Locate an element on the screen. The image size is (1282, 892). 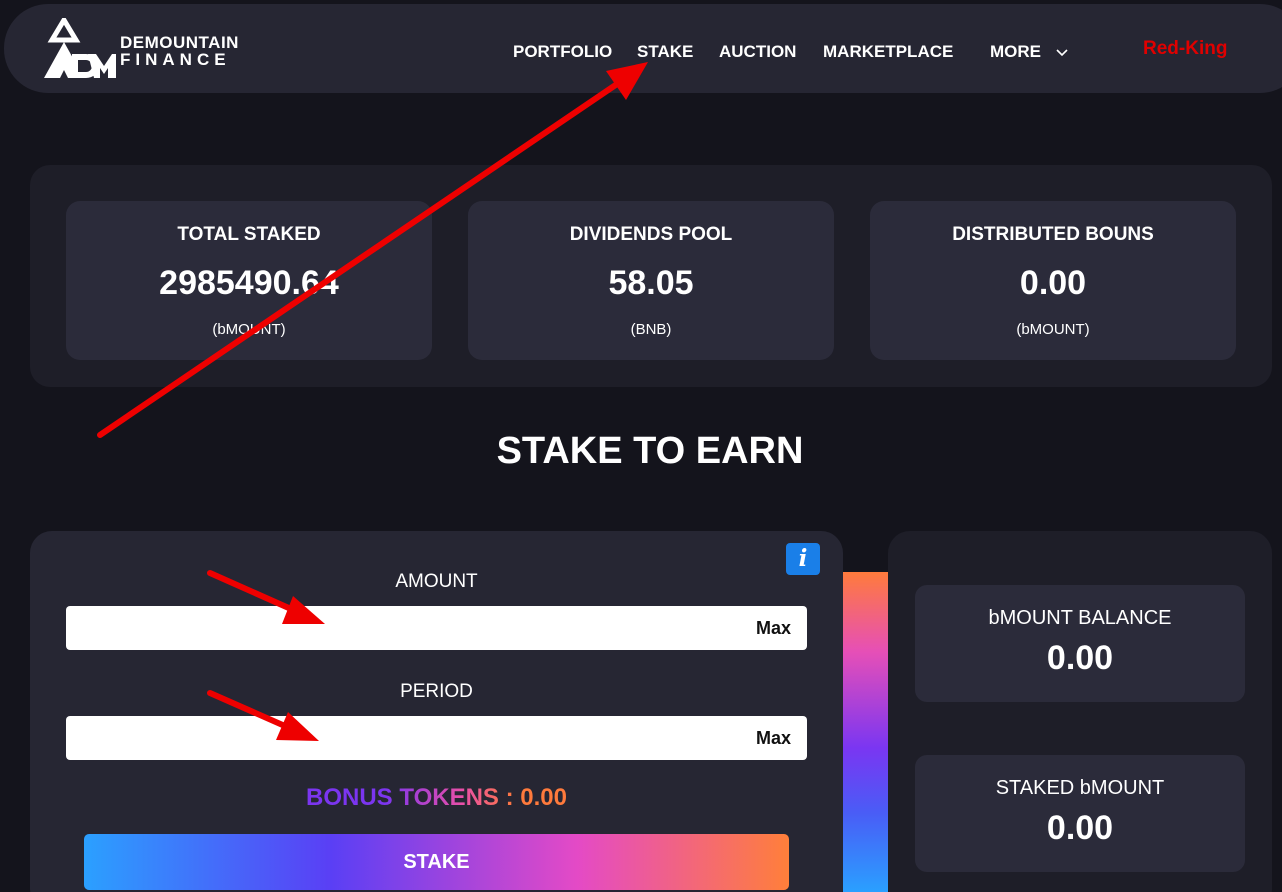
stat-label: DISTRIBUTED BOUNS is located at coordinates (1053, 234).